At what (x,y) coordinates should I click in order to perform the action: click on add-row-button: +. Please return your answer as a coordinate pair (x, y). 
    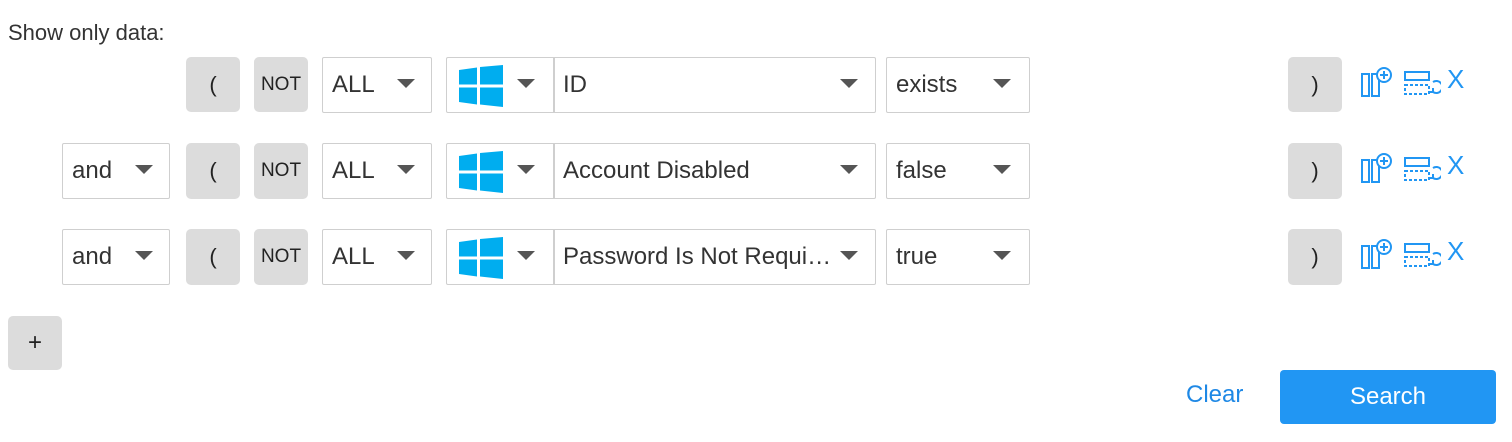
    Looking at the image, I should click on (35, 343).